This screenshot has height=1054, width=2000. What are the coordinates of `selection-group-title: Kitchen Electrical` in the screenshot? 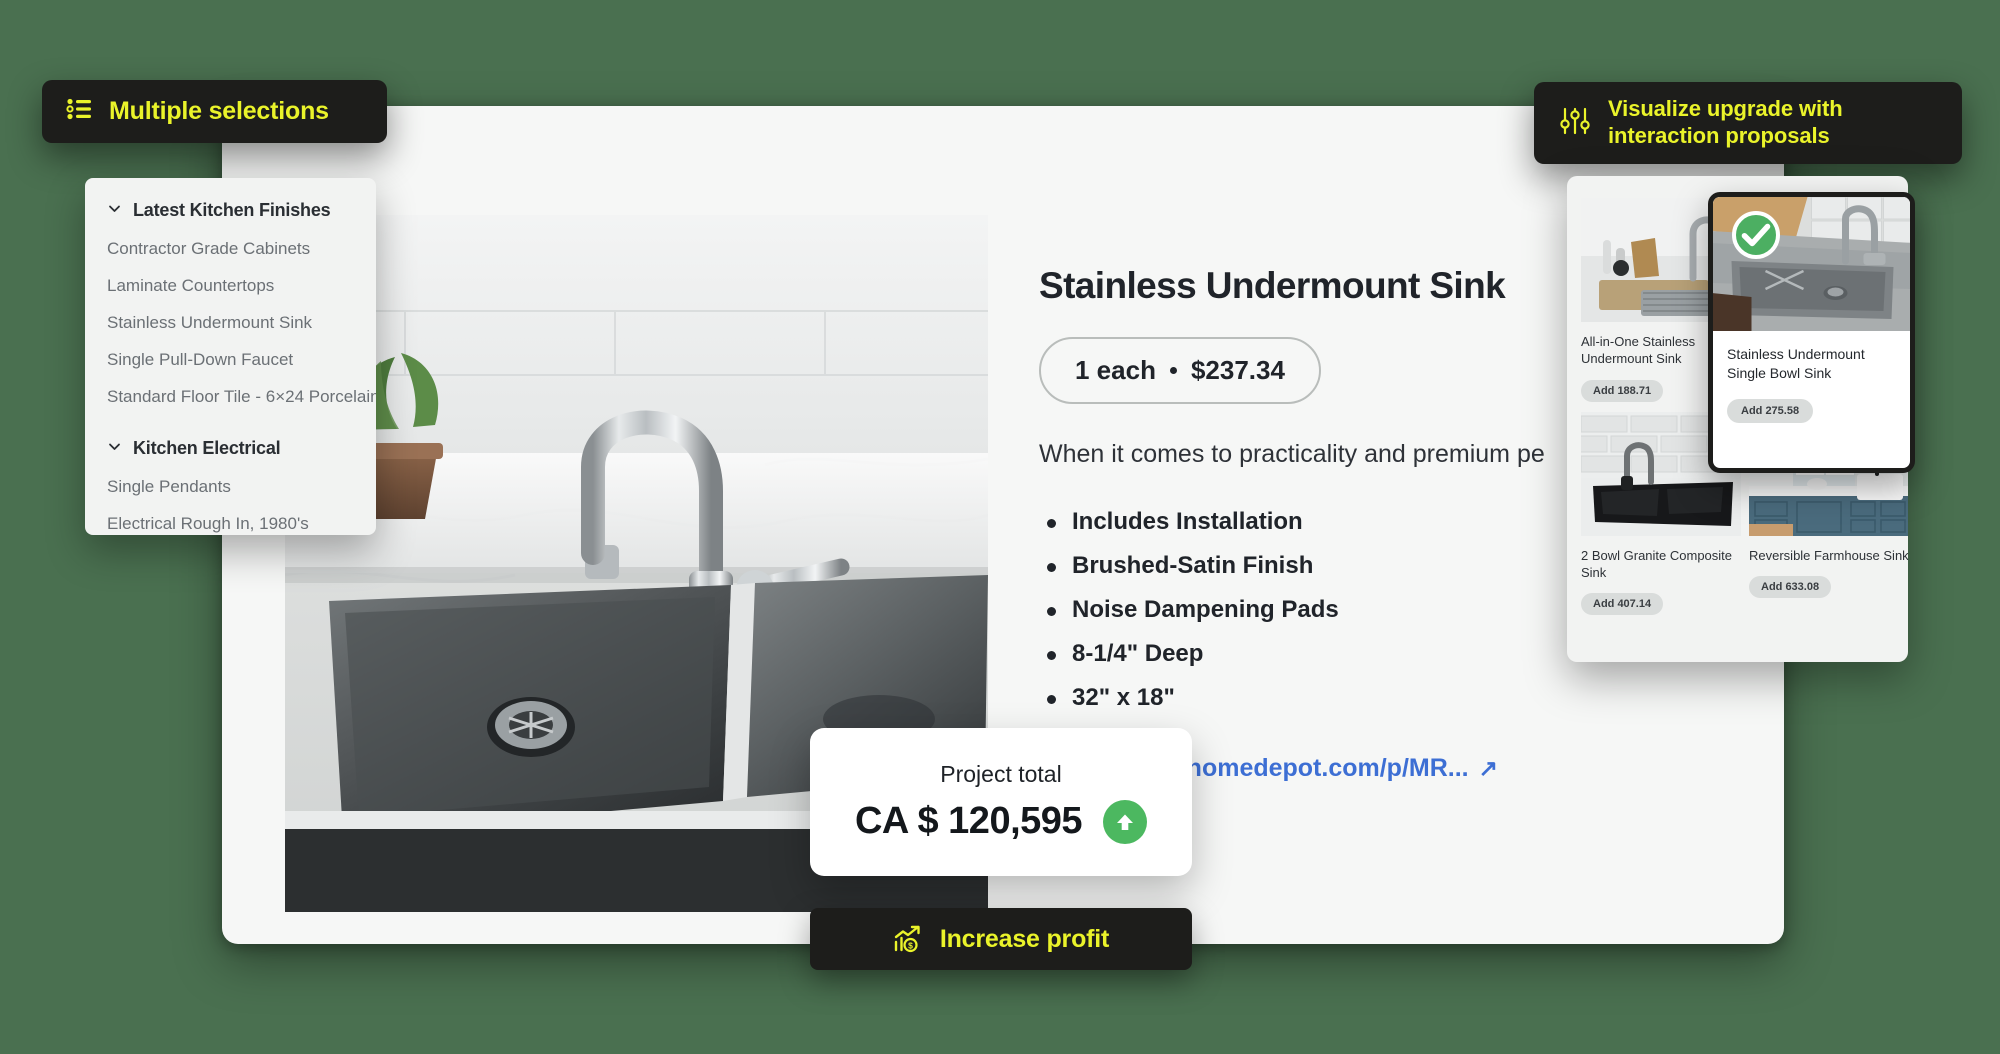 It's located at (207, 448).